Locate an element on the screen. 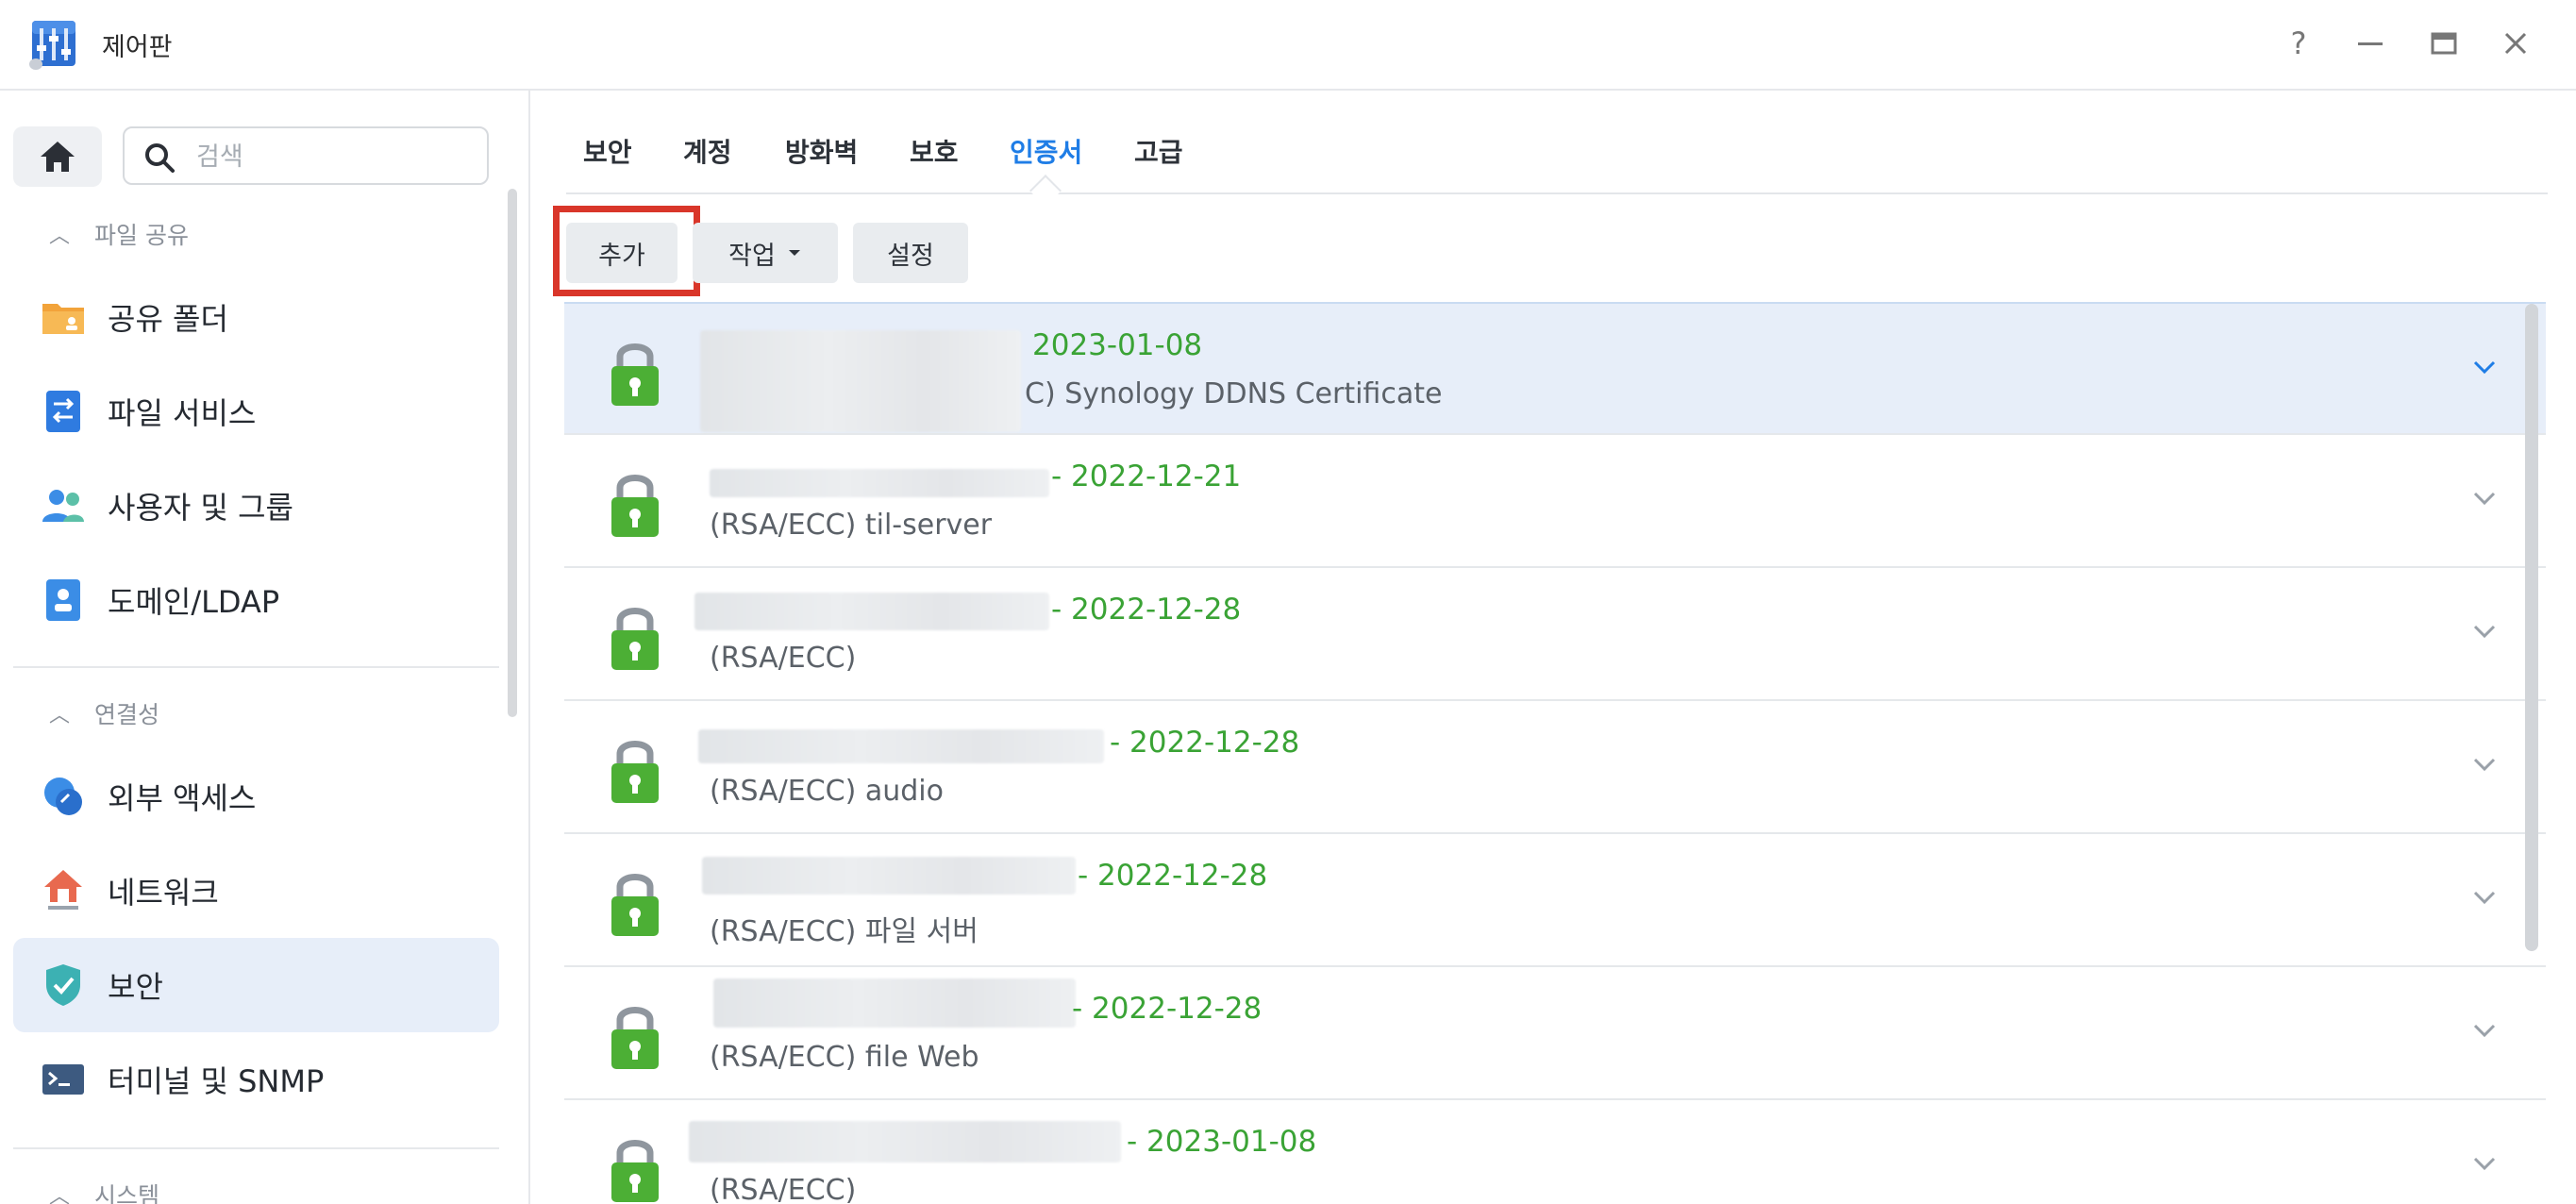  list-scrollbar is located at coordinates (2531, 627).